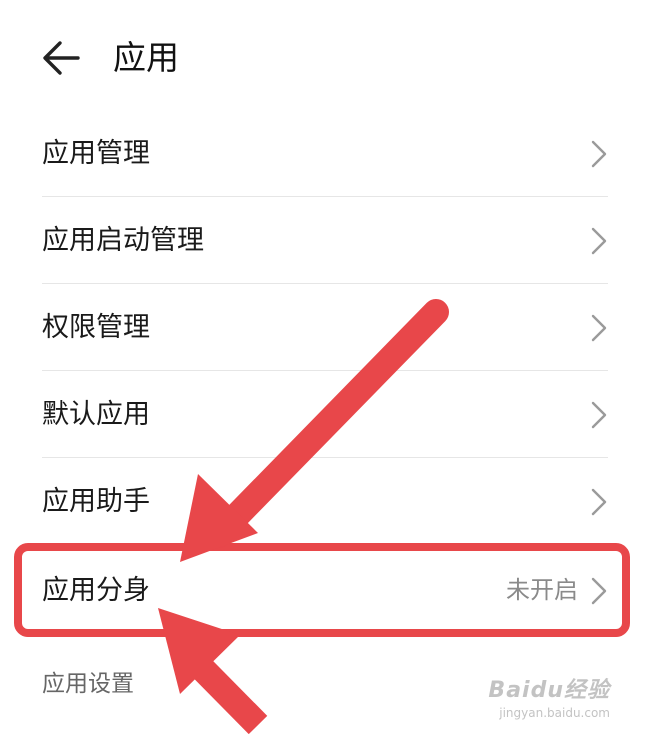 The width and height of the screenshot is (650, 734). Describe the element at coordinates (325, 414) in the screenshot. I see `list-item-default-apps: 默认应用` at that location.